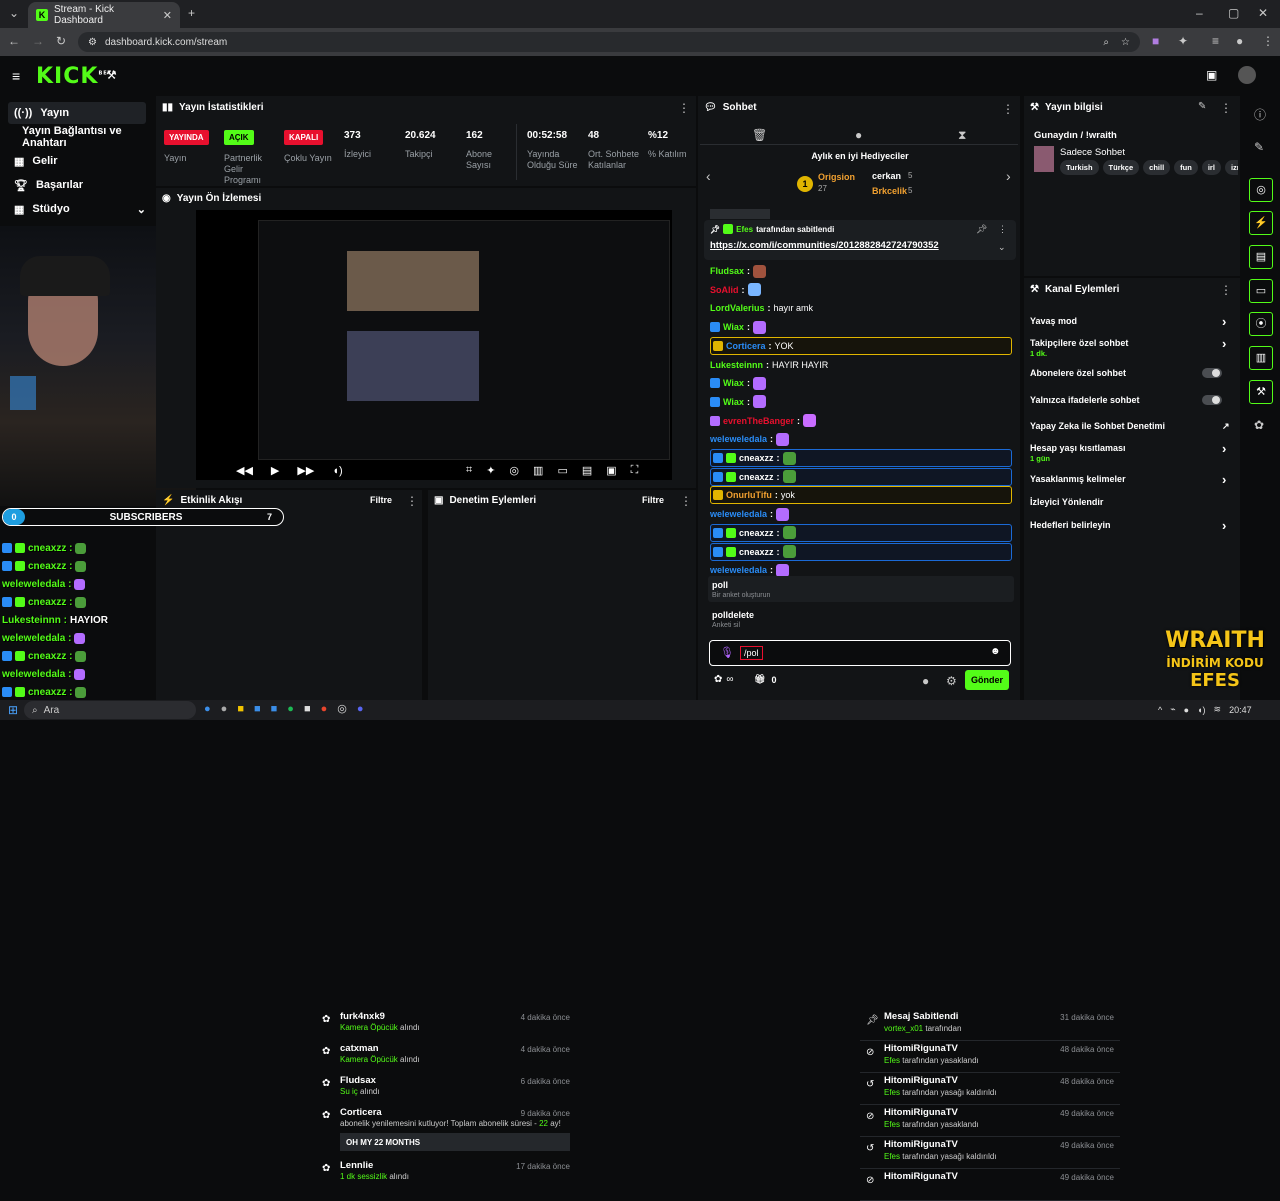 The image size is (1280, 1201). What do you see at coordinates (758, 421) in the screenshot?
I see `chat-username: evrenTheBanger` at bounding box center [758, 421].